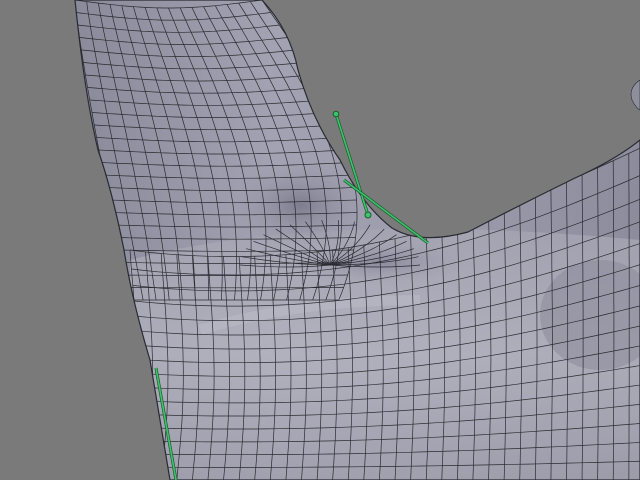  I want to click on bone-tail-joint, so click(368, 215).